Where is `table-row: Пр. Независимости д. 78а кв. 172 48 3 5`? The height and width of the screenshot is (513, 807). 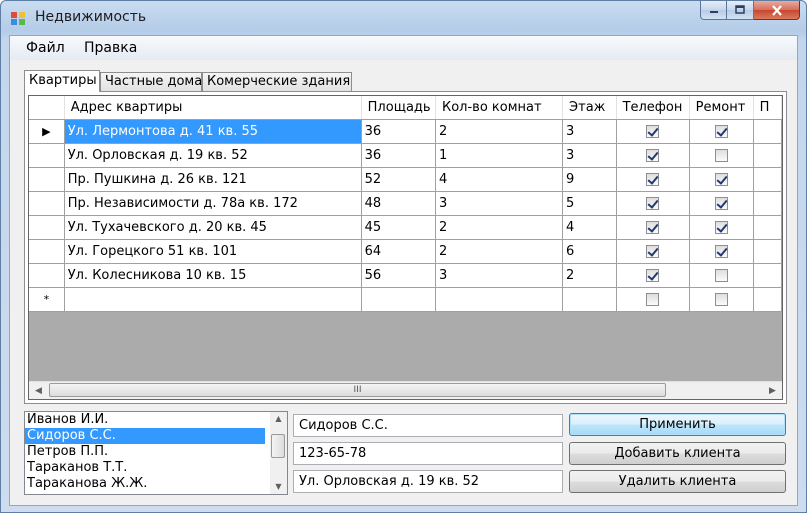
table-row: Пр. Независимости д. 78а кв. 172 48 3 5 is located at coordinates (405, 203).